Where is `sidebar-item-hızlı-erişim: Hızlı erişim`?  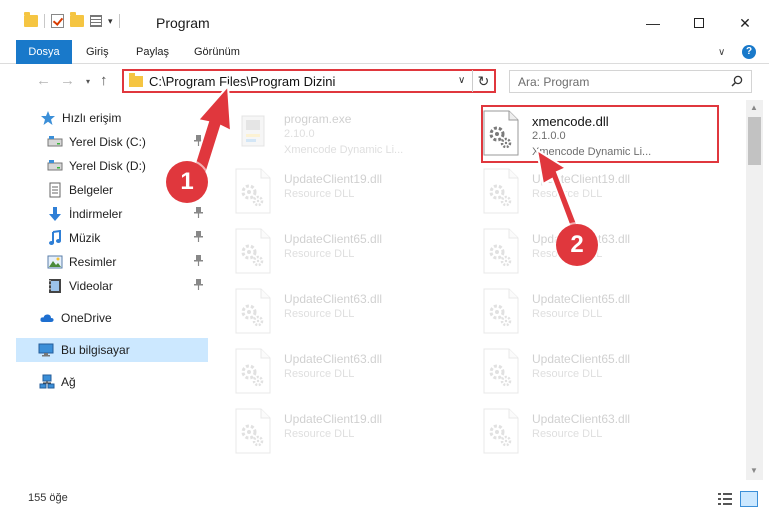
sidebar-item-hızlı-erişim: Hızlı erişim is located at coordinates (105, 118).